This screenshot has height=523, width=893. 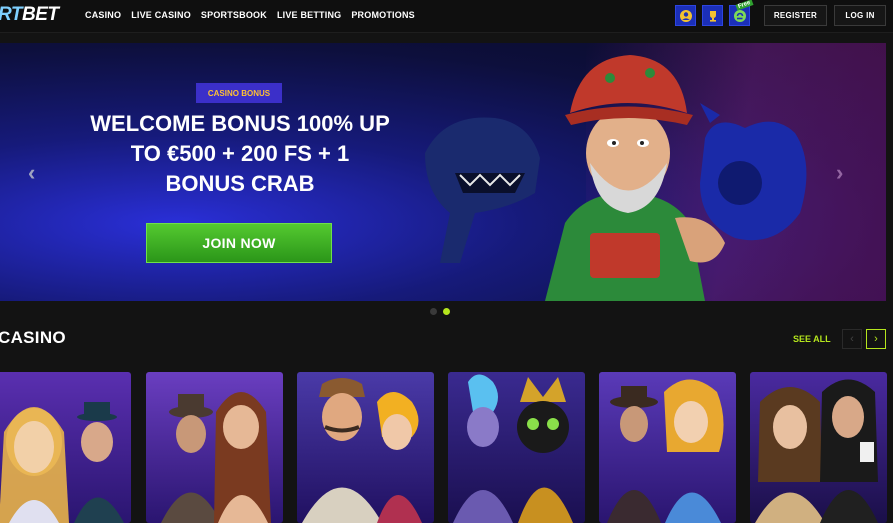 I want to click on nav-sportsbook: SPORTSBOOK, so click(x=234, y=15).